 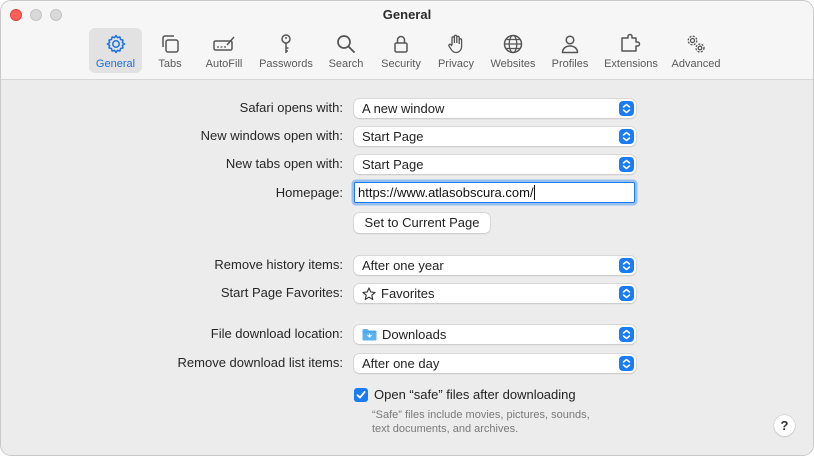 I want to click on tab-autofill: AutoFill, so click(x=224, y=50).